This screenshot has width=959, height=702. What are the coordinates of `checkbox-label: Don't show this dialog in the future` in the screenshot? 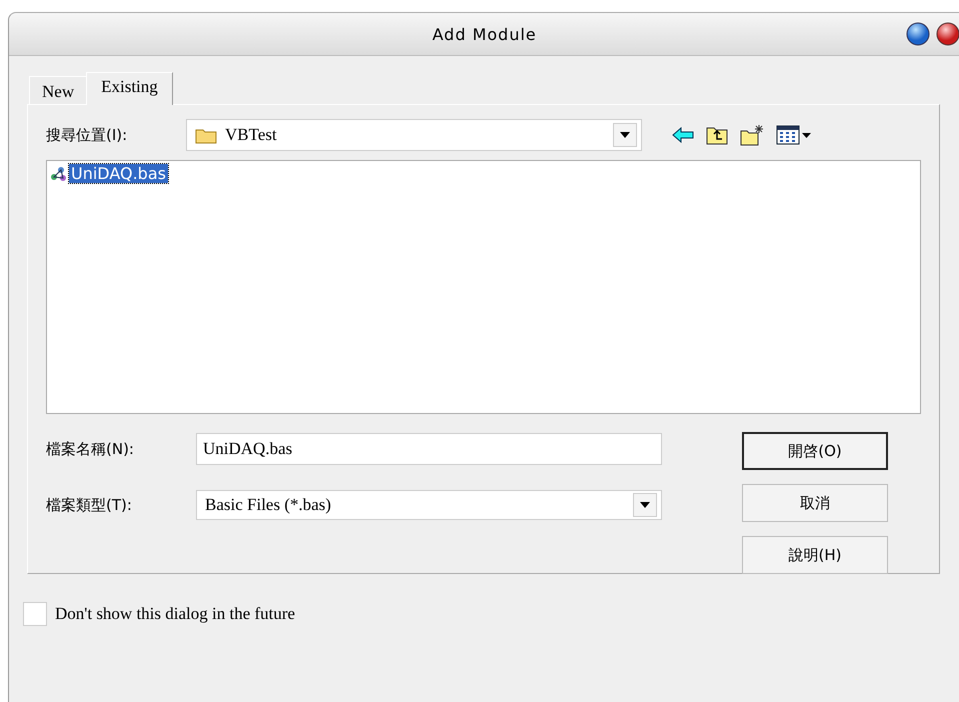 It's located at (175, 614).